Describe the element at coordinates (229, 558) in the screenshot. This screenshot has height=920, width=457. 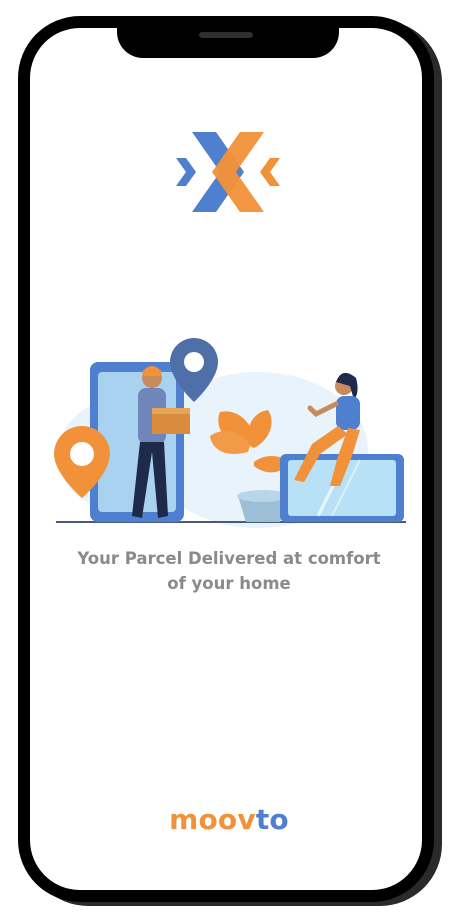
I see `tagline-line-1: Your Parcel Delivered at comfort` at that location.